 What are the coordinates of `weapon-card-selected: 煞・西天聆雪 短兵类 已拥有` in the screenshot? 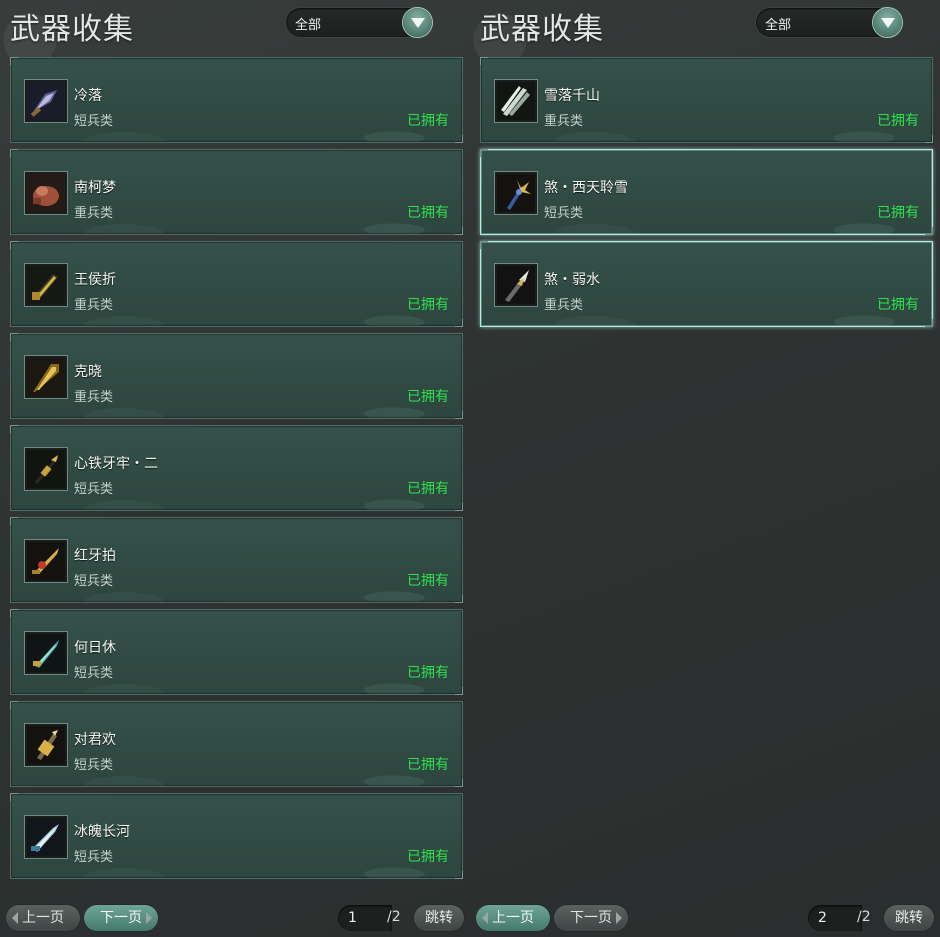 It's located at (706, 192).